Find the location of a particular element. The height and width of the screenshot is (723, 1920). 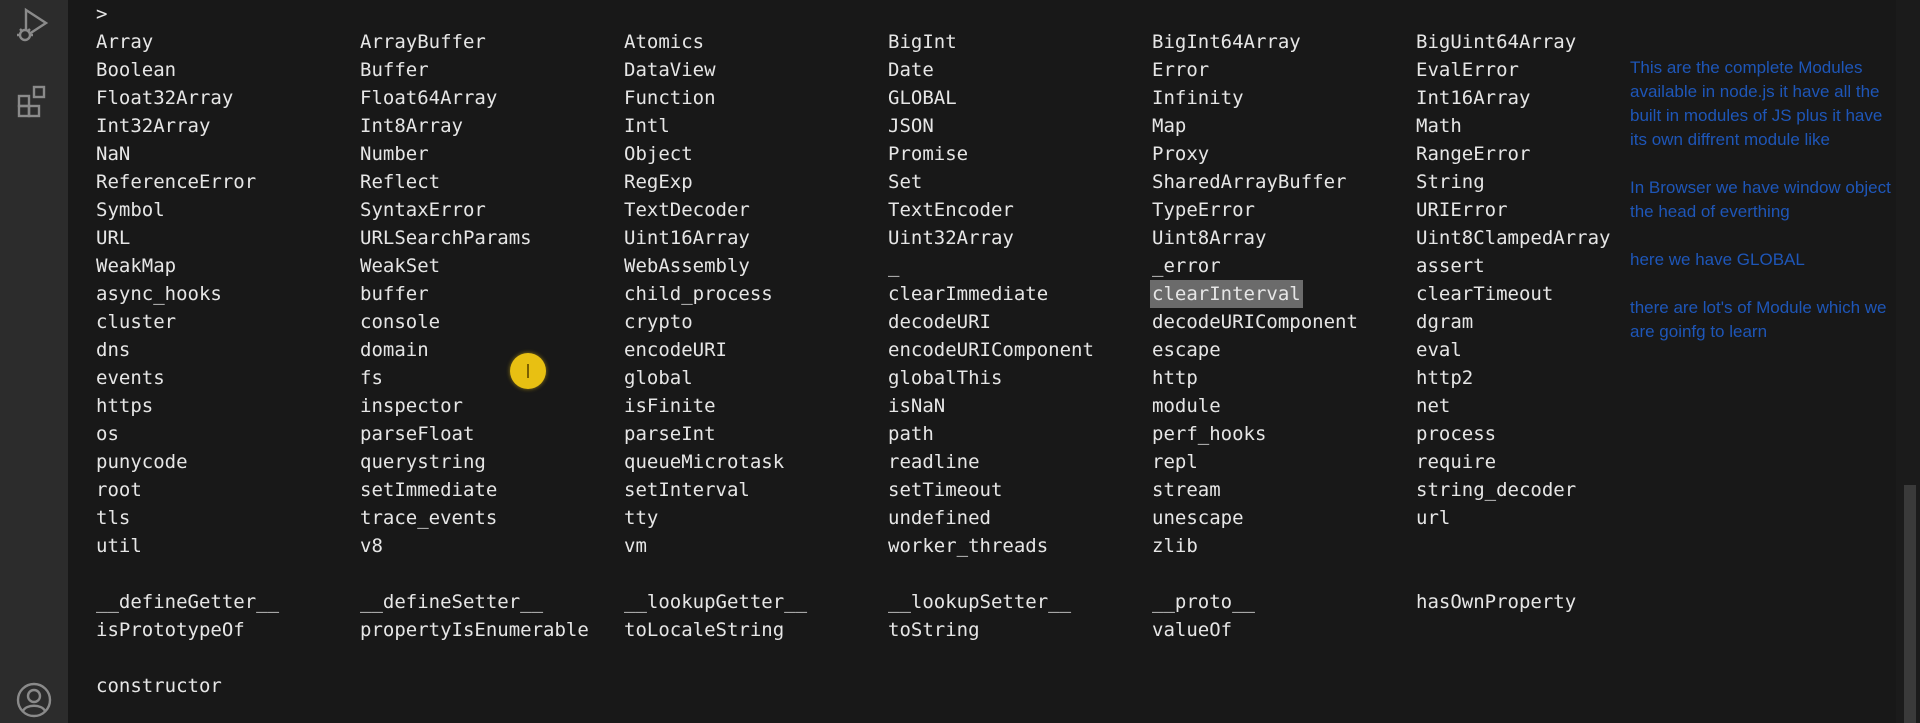

completion-item: process is located at coordinates (1456, 434).